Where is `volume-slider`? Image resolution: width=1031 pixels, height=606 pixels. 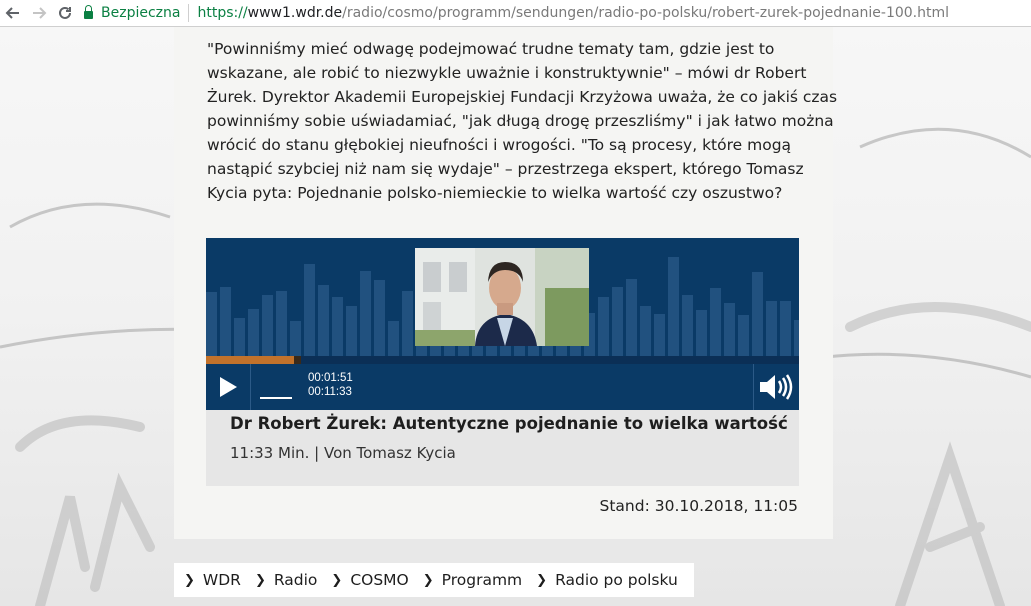 volume-slider is located at coordinates (276, 398).